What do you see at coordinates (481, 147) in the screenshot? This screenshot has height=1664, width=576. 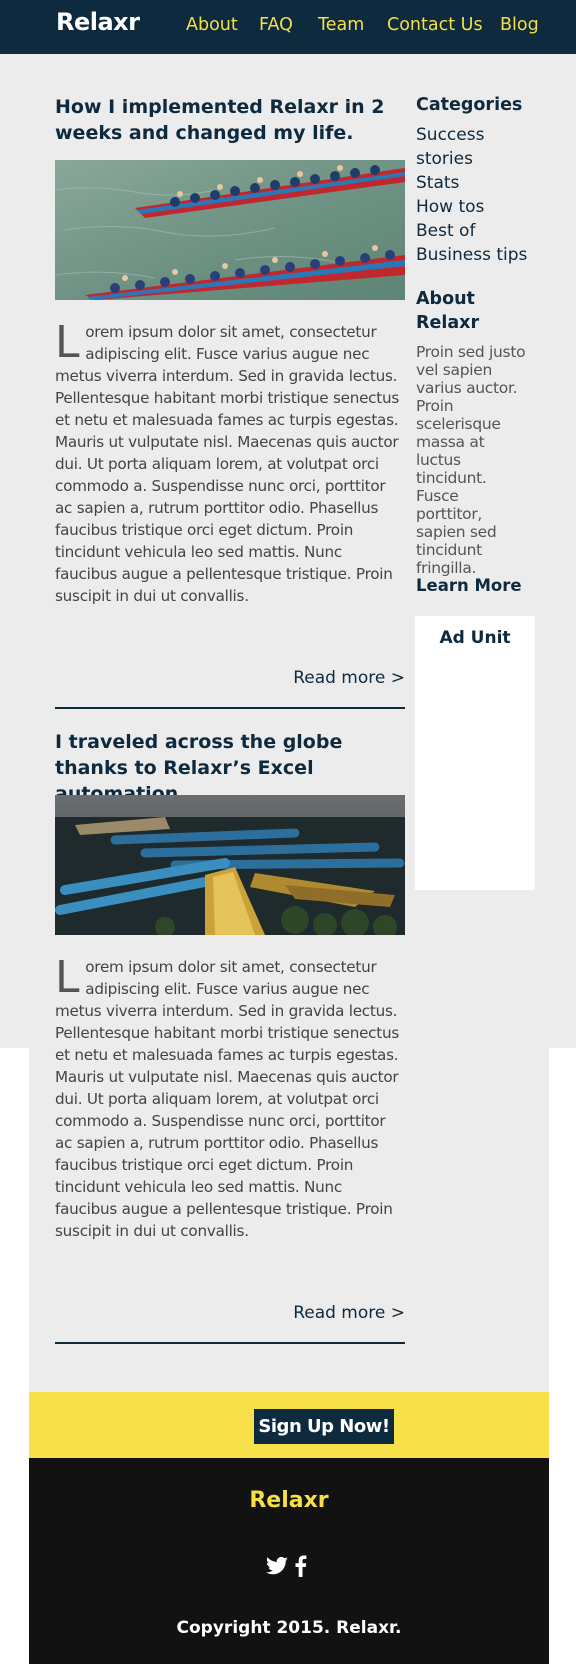 I see `category-success-stories: Success stories` at bounding box center [481, 147].